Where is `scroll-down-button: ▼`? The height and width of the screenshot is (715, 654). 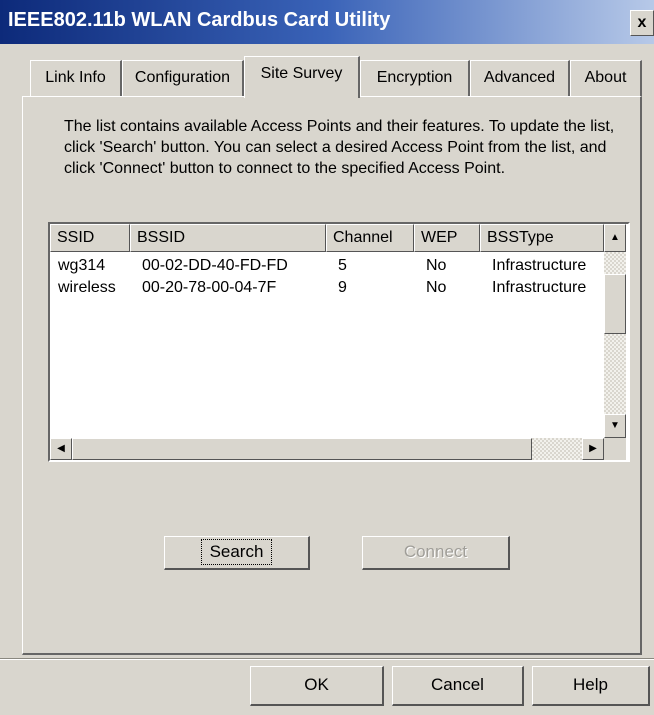
scroll-down-button: ▼ is located at coordinates (615, 426).